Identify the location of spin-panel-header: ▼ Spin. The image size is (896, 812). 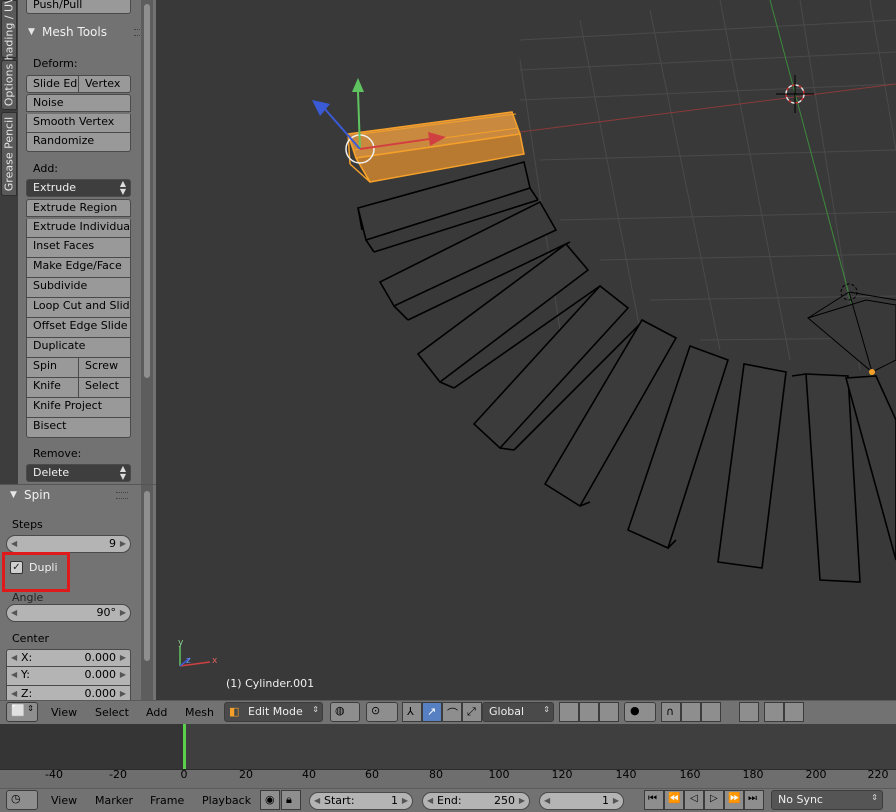
(69, 496).